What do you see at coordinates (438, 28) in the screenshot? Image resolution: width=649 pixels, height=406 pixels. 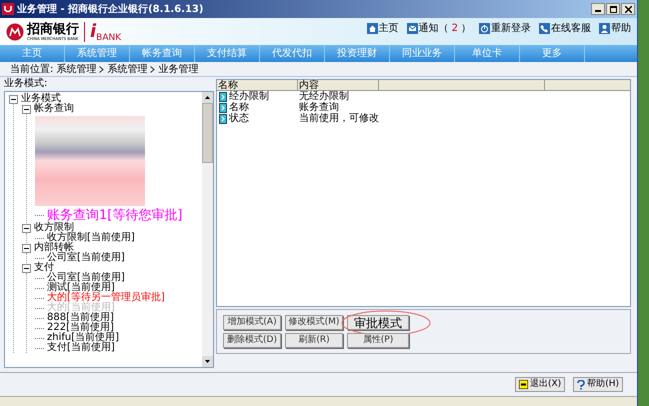 I see `header-link: 通知（ 2 ）` at bounding box center [438, 28].